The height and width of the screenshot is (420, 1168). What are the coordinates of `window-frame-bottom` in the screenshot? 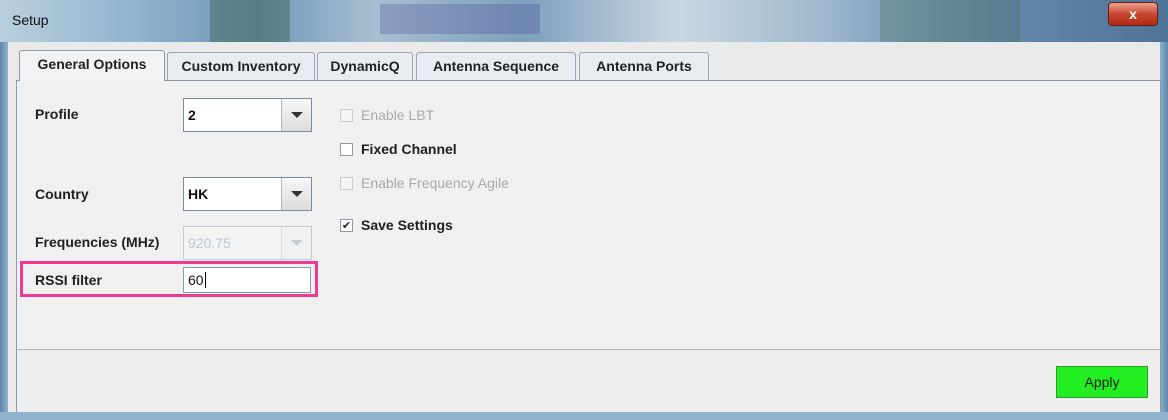 It's located at (584, 416).